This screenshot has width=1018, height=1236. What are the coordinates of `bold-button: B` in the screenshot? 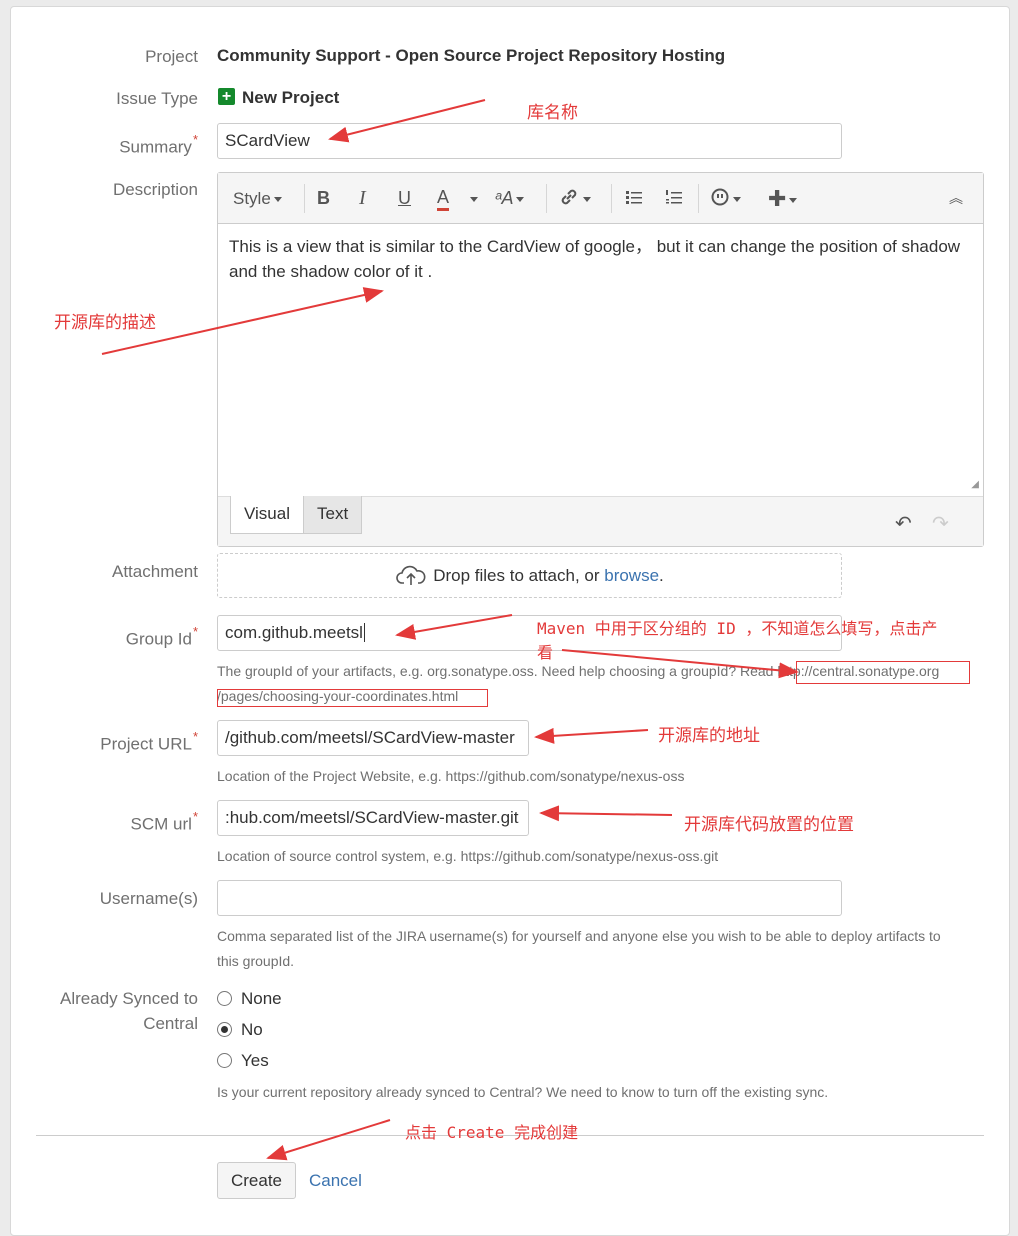 It's located at (323, 198).